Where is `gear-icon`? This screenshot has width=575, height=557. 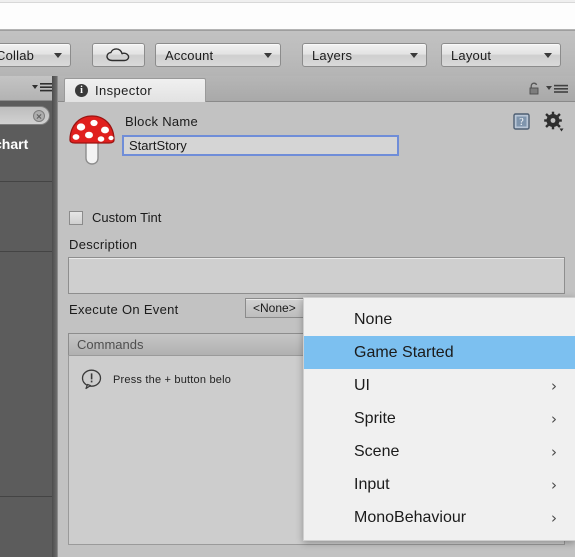
gear-icon is located at coordinates (554, 122).